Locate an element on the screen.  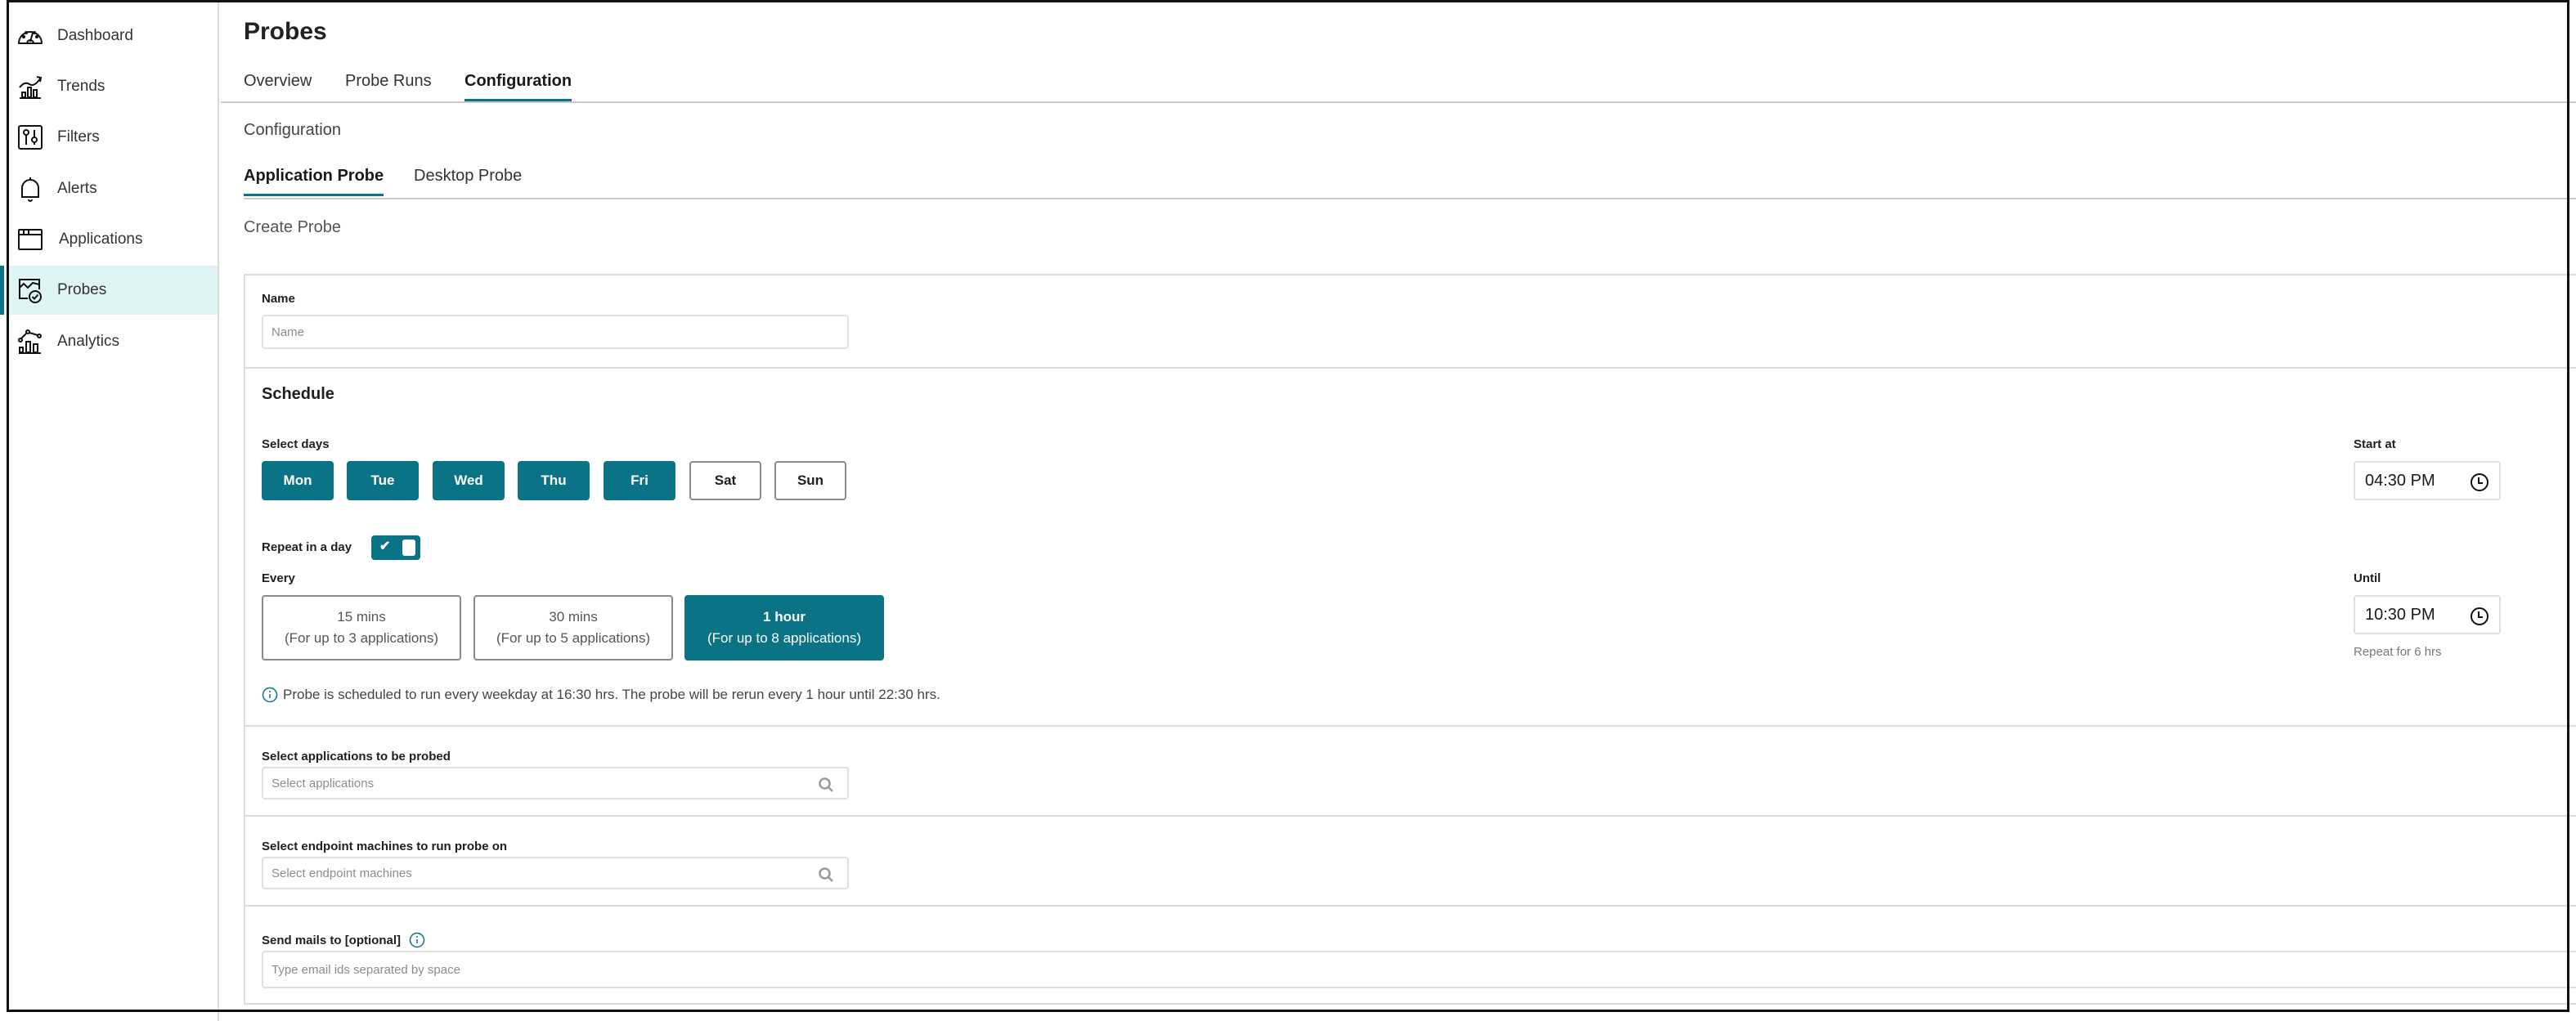
app-window-icon is located at coordinates (30, 239).